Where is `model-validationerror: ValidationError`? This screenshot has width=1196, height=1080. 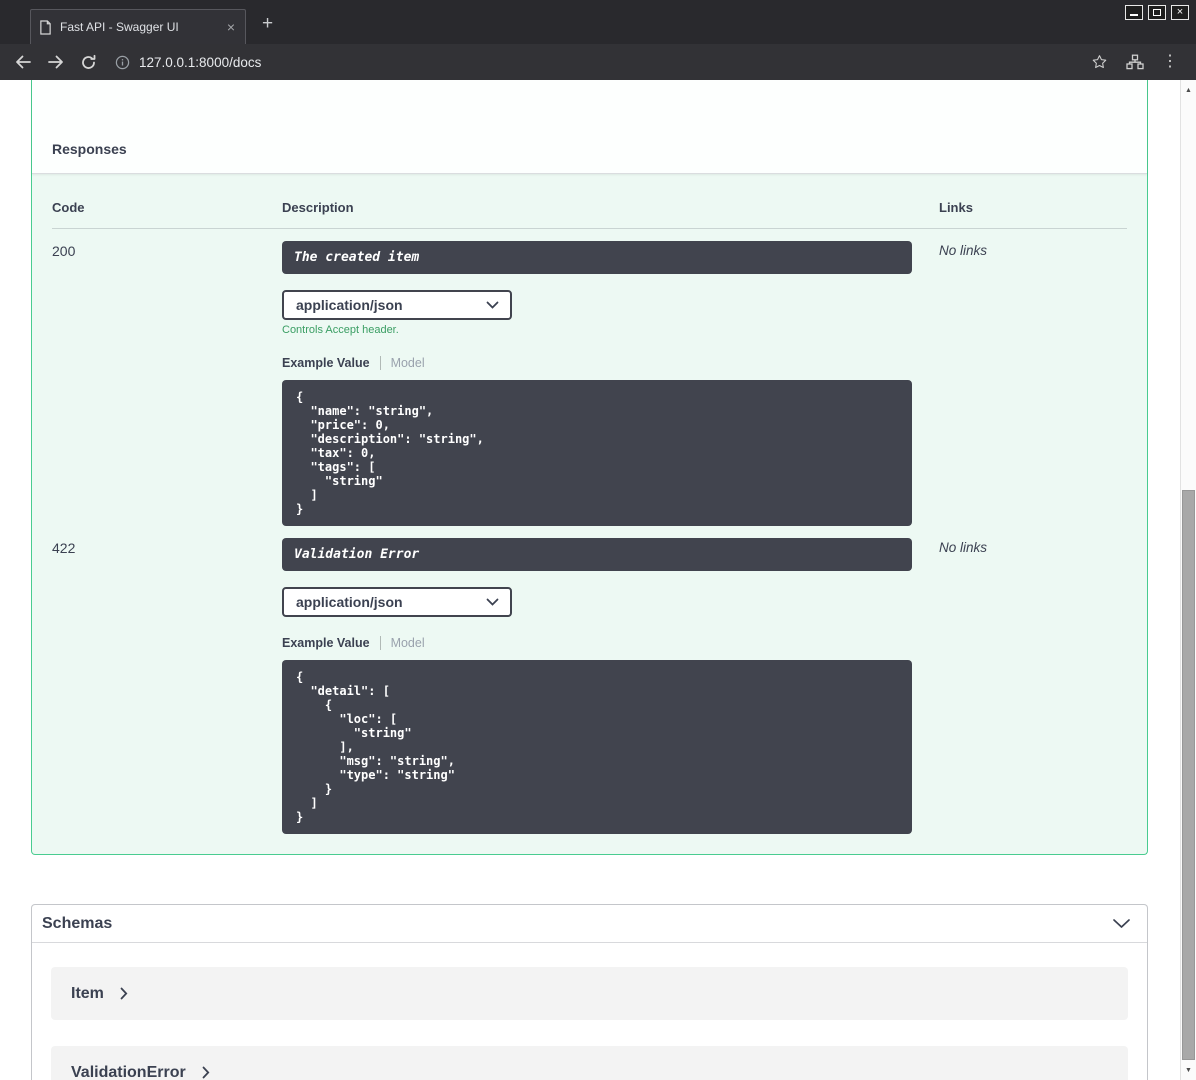
model-validationerror: ValidationError is located at coordinates (589, 1063).